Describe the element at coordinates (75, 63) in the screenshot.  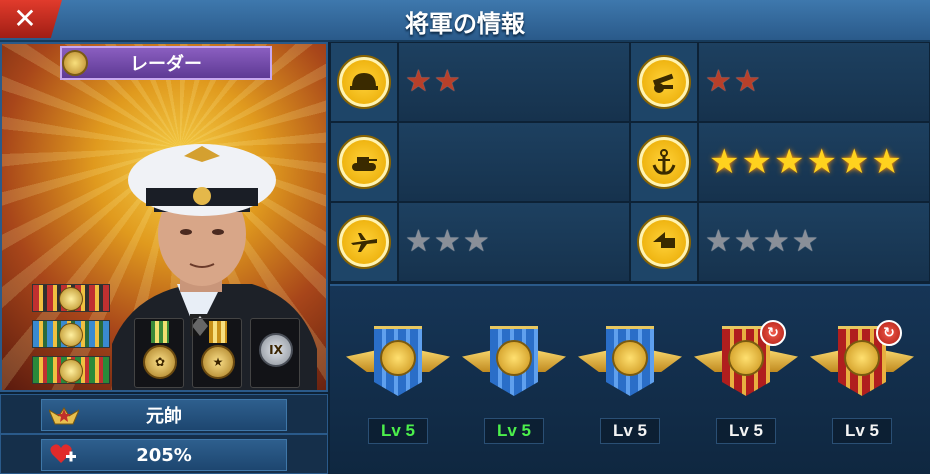
I see `name-badge-icon` at that location.